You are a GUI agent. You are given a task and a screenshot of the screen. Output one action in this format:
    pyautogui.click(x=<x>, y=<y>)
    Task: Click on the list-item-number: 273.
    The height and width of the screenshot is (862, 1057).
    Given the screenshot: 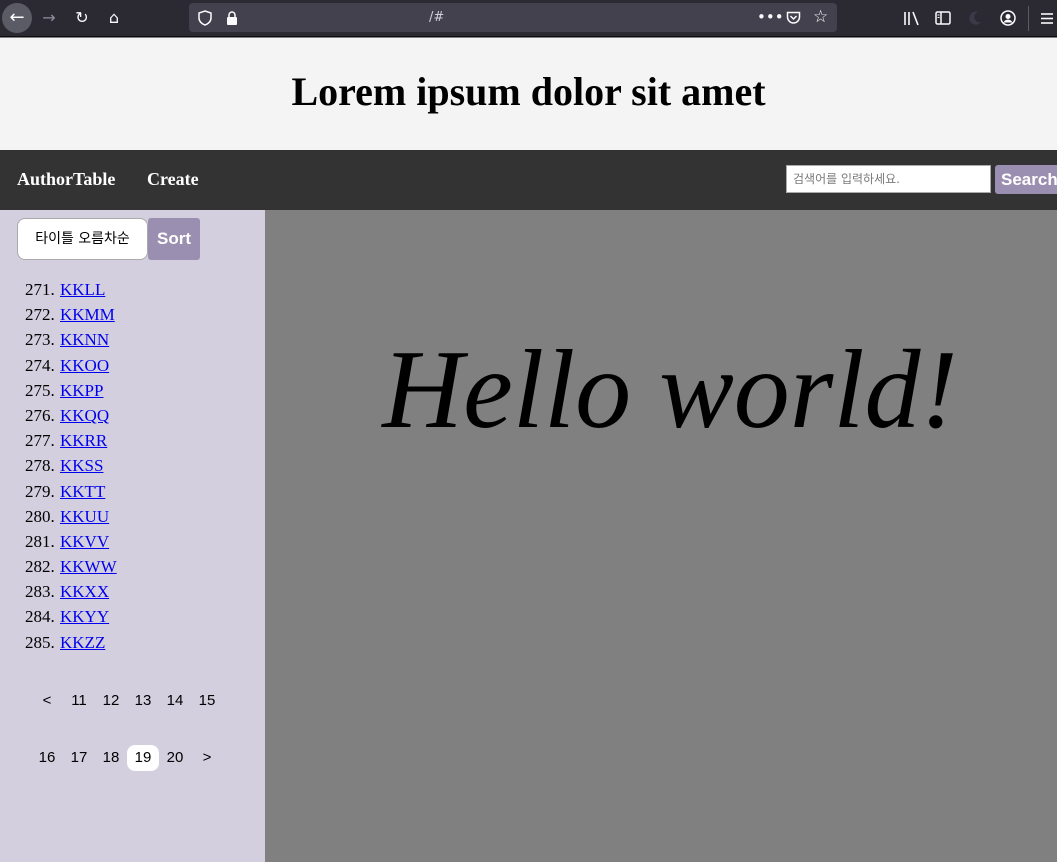 What is the action you would take?
    pyautogui.click(x=40, y=340)
    